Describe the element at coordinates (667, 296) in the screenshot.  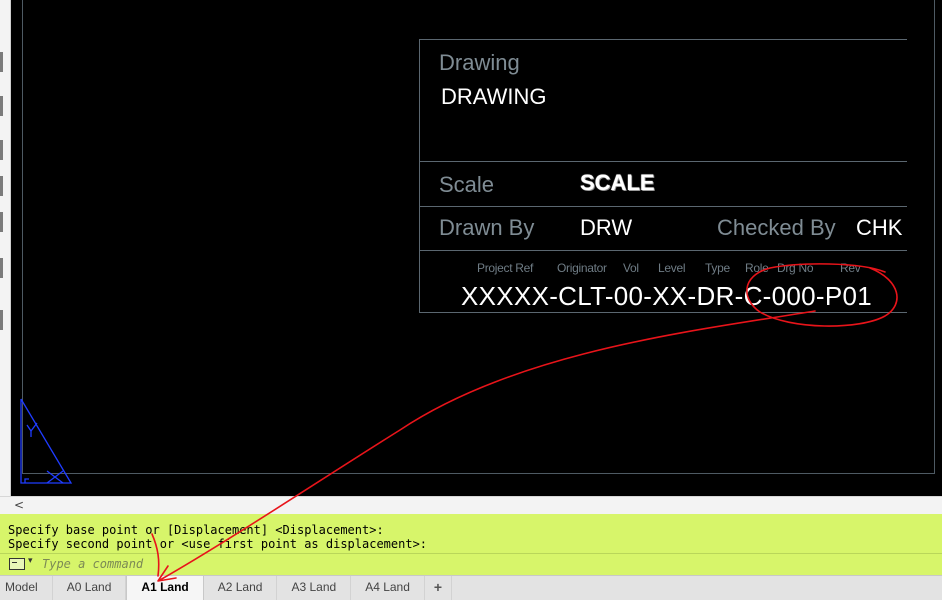
I see `drawing-number: XXXXX-CLT-00-XX-DR-C-000-P01` at that location.